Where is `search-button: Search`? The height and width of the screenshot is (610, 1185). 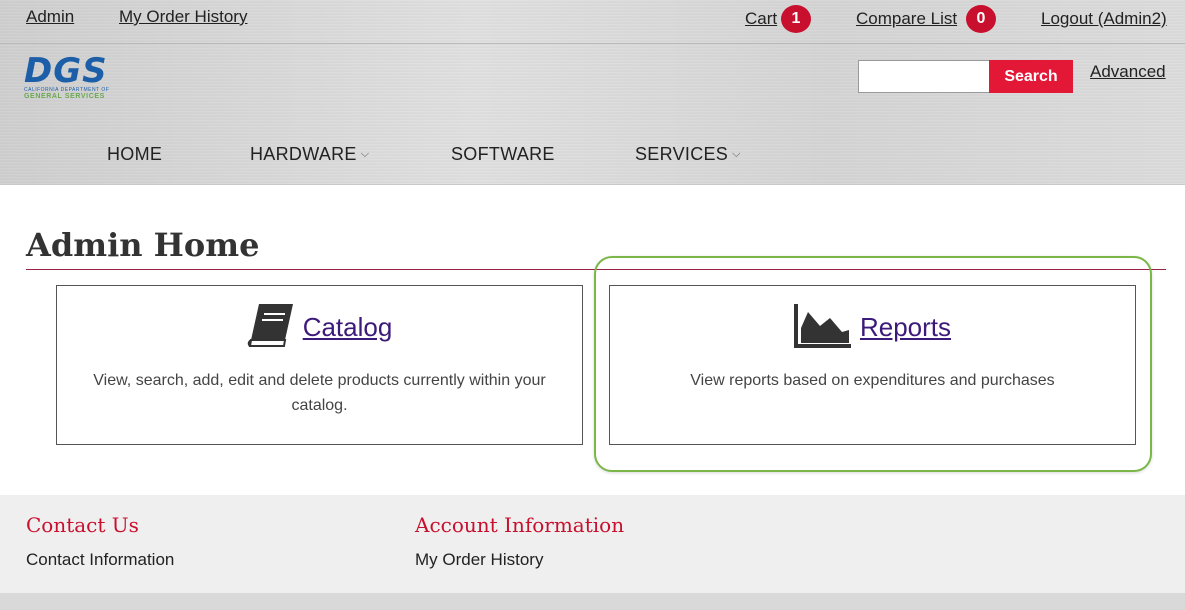
search-button: Search is located at coordinates (1031, 76).